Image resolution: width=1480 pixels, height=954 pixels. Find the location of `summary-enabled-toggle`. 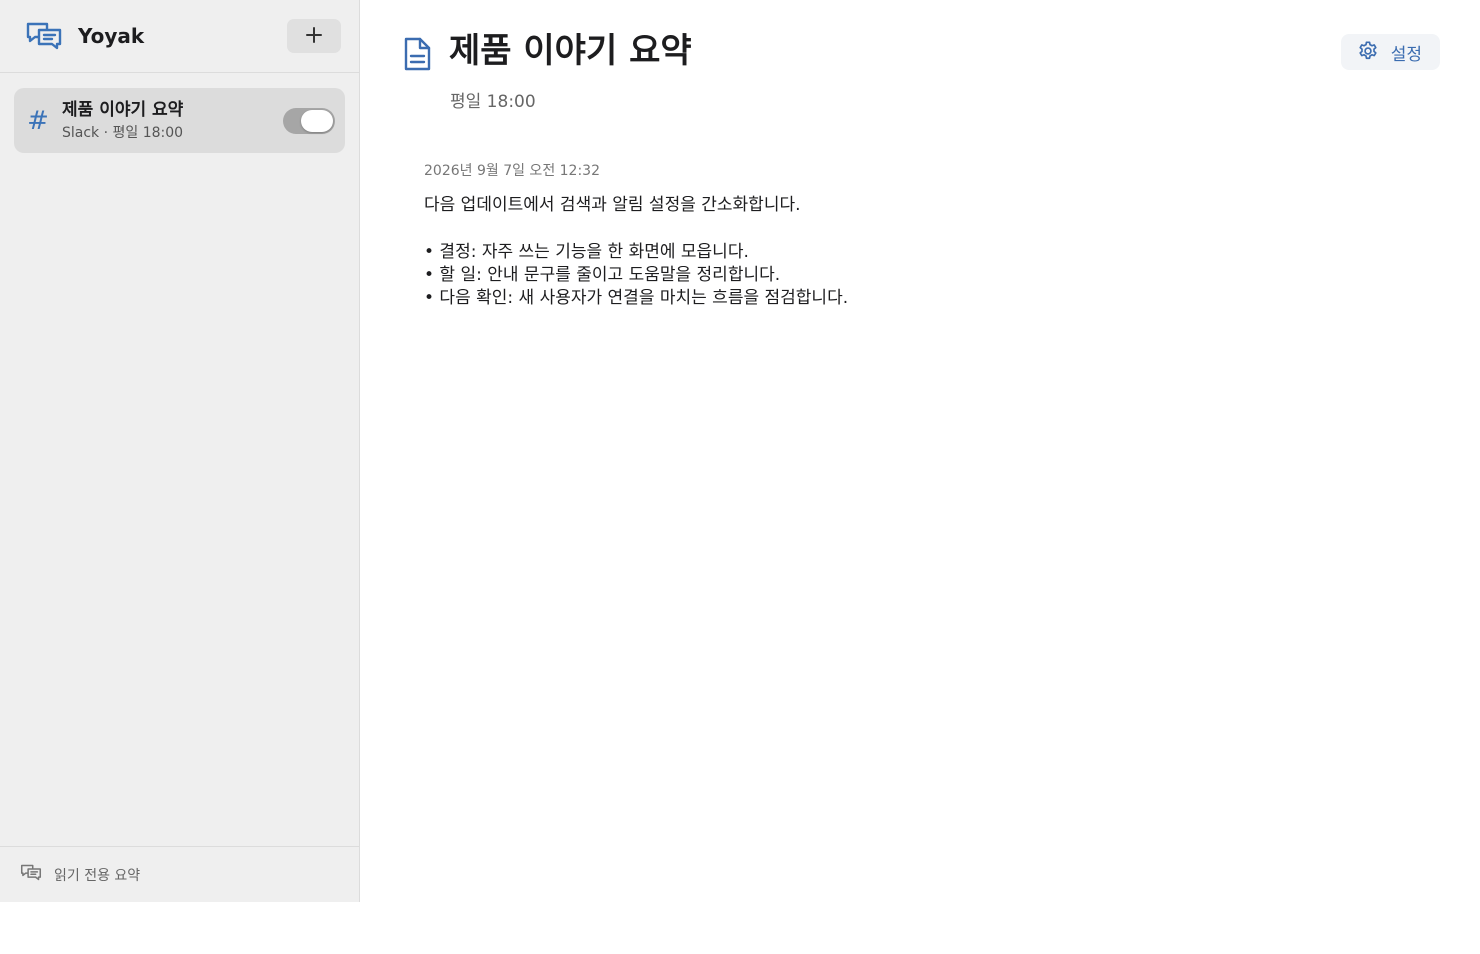

summary-enabled-toggle is located at coordinates (309, 120).